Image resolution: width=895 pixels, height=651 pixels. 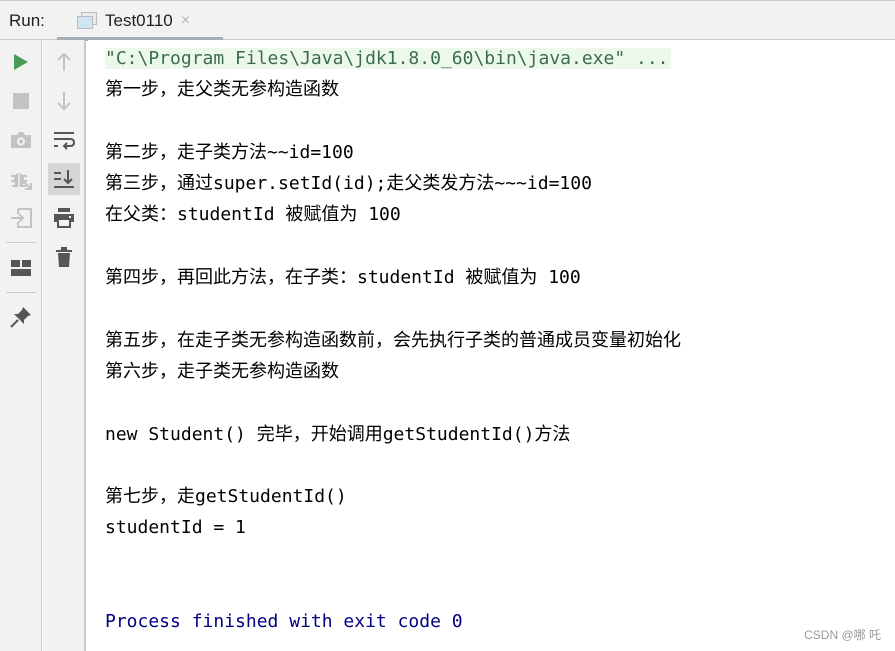 I want to click on trash-icon, so click(x=64, y=257).